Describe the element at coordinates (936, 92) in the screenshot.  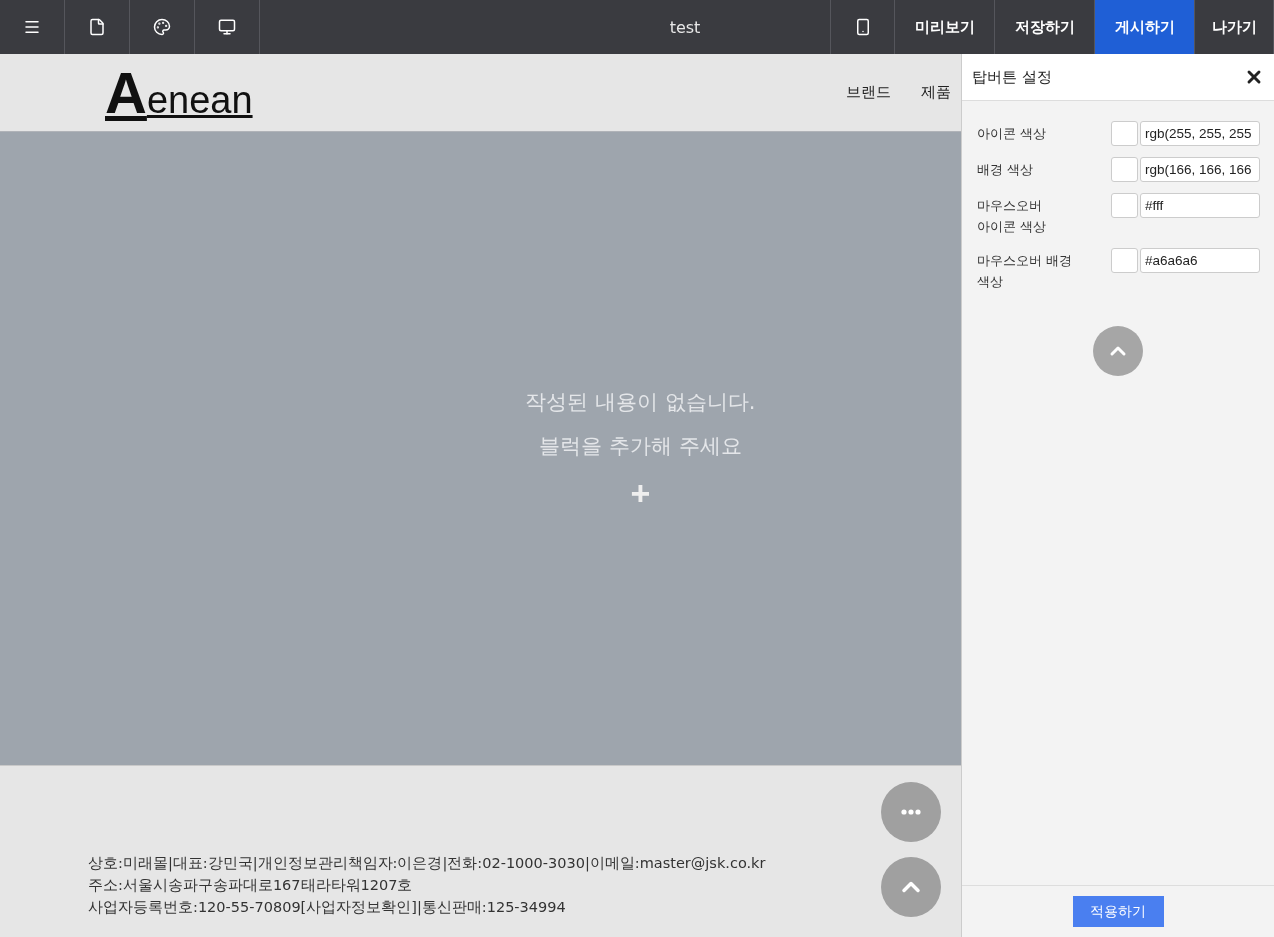
I see `nav-link: 제품` at that location.